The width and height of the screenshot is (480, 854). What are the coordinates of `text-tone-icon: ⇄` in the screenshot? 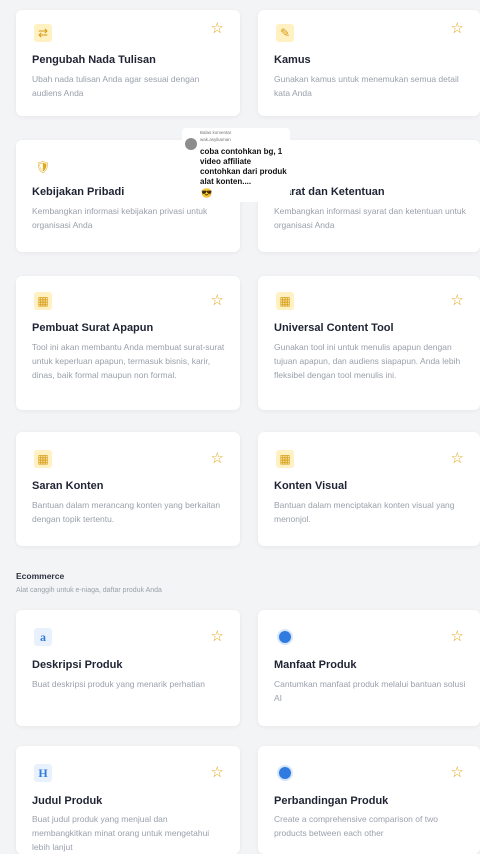 It's located at (43, 33).